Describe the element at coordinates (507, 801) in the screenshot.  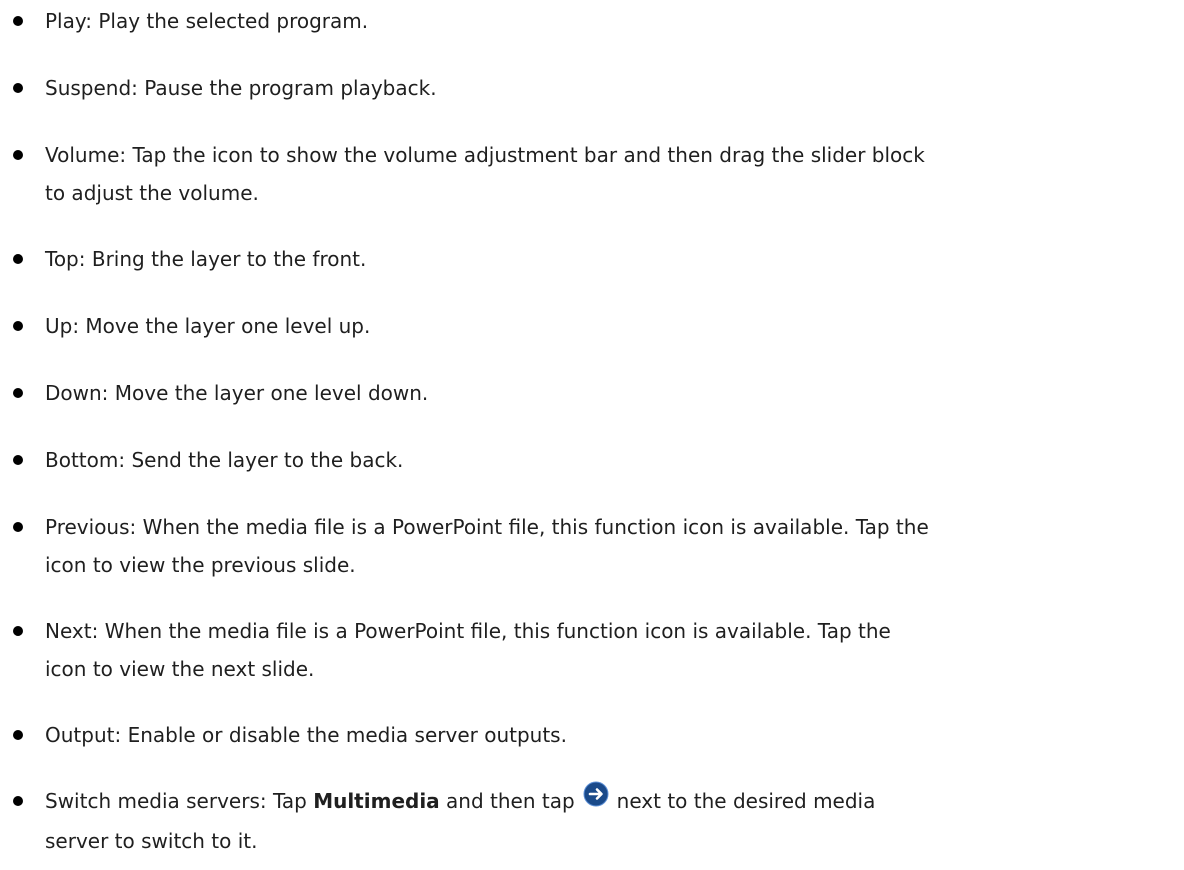
I see `text-middle: and then tap` at that location.